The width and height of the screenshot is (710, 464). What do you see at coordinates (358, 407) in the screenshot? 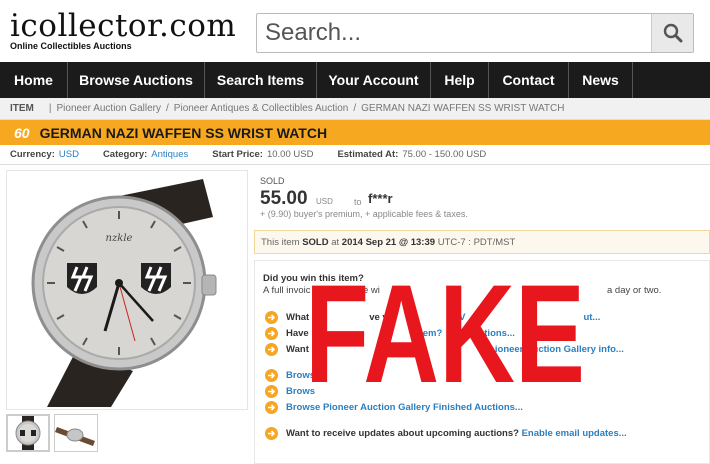
I see `bullet-text: Browse Pioneer Auction Gallery` at bounding box center [358, 407].